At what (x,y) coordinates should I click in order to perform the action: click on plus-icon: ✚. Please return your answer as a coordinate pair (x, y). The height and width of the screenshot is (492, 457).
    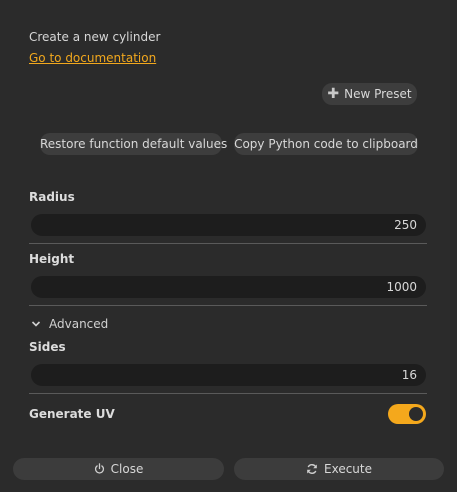
    Looking at the image, I should click on (333, 94).